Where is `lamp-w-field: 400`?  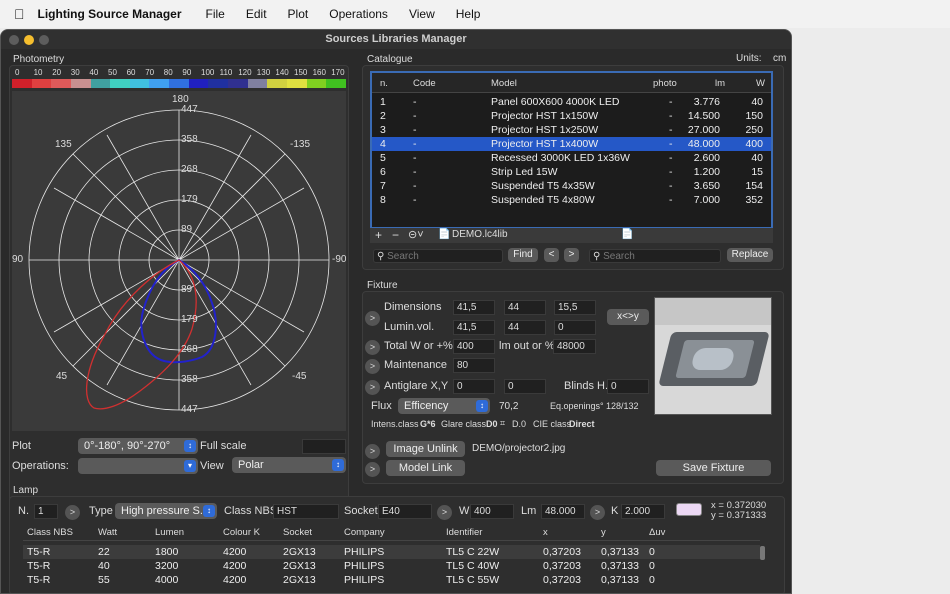 lamp-w-field: 400 is located at coordinates (492, 511).